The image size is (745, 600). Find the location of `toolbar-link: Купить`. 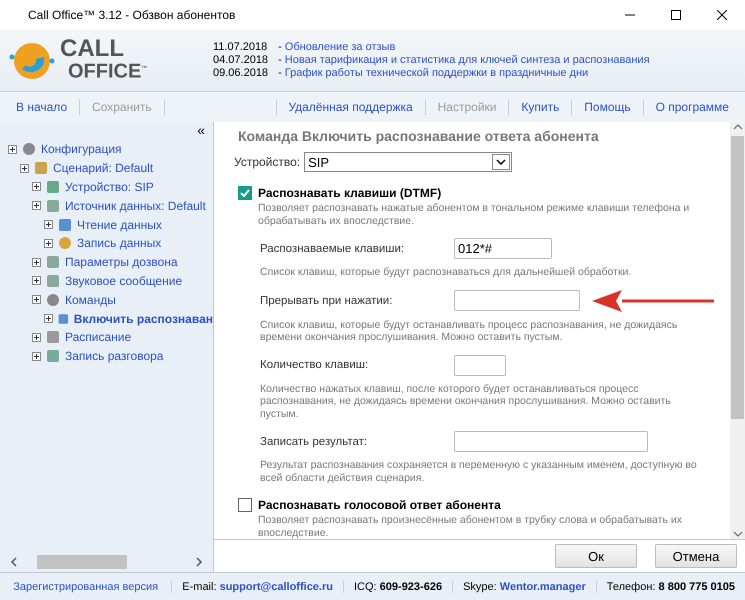

toolbar-link: Купить is located at coordinates (540, 107).